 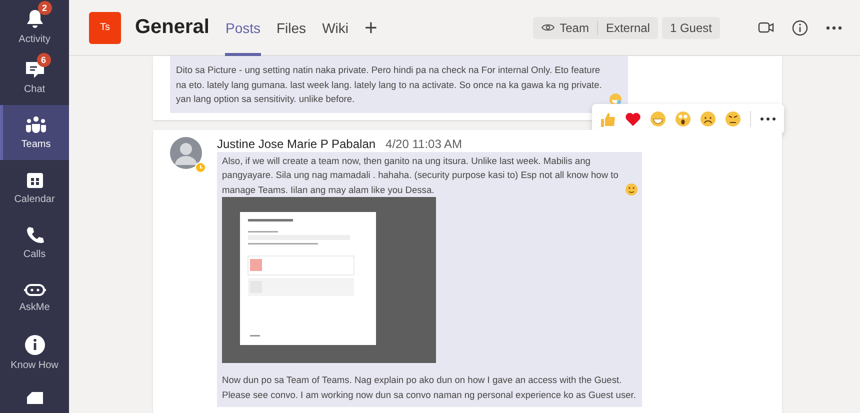 What do you see at coordinates (628, 27) in the screenshot?
I see `pill-label: External` at bounding box center [628, 27].